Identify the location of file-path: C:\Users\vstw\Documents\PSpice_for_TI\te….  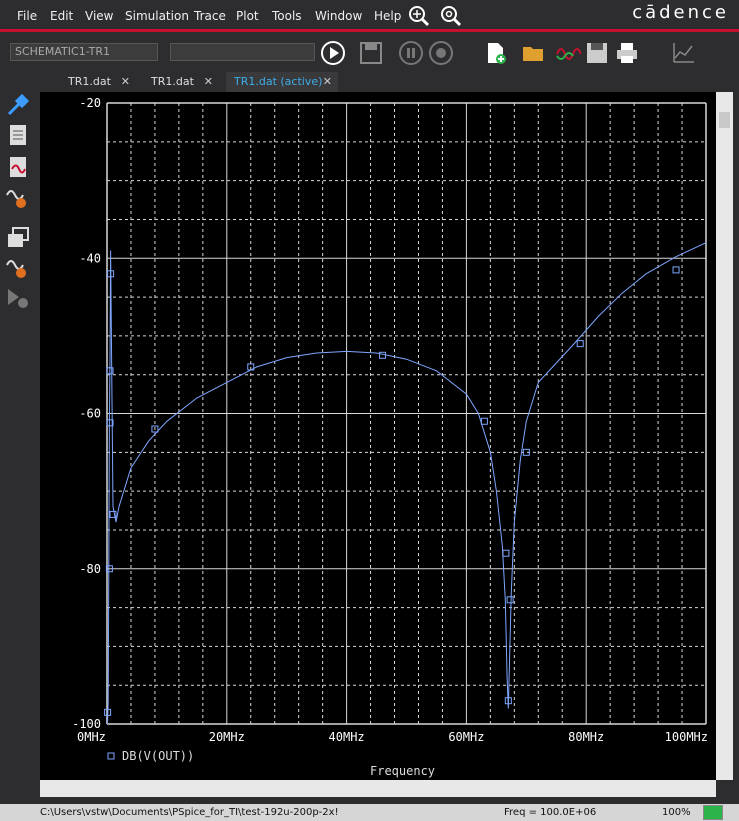
(189, 812).